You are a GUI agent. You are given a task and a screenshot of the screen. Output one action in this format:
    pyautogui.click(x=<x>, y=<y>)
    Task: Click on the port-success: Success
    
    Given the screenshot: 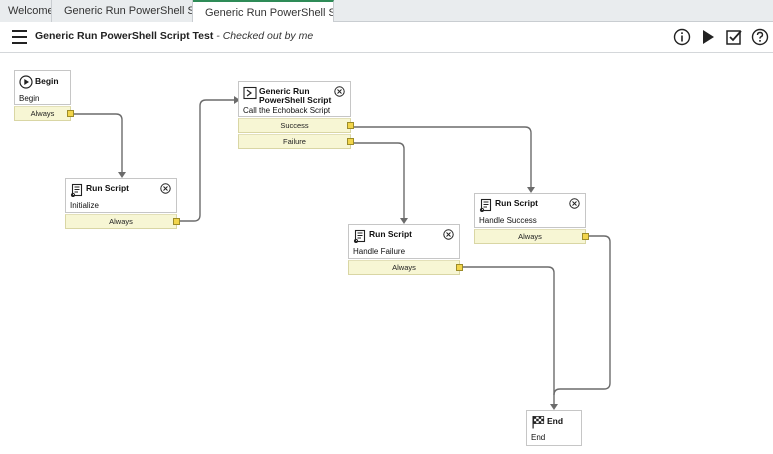 What is the action you would take?
    pyautogui.click(x=296, y=125)
    